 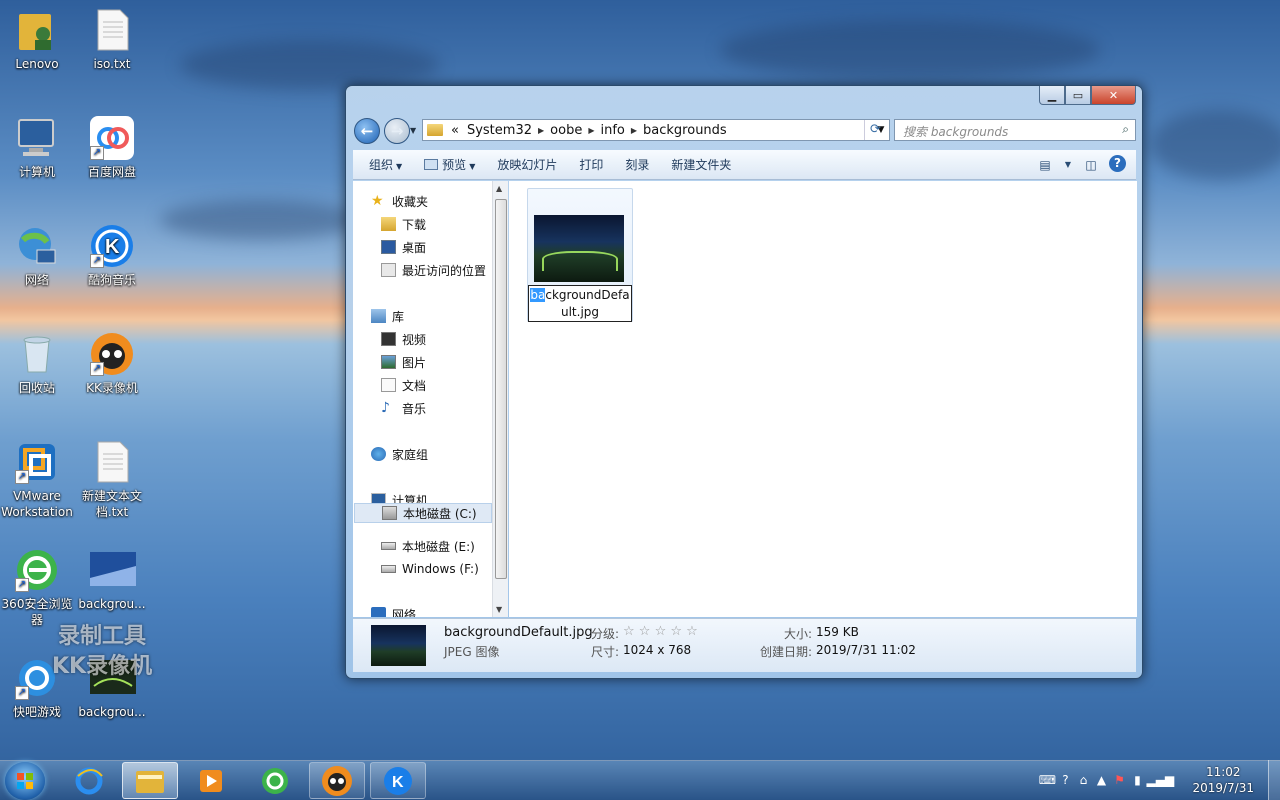 I want to click on desktop-icon-baidu-netdisk: ↗ 百度网盘, so click(x=112, y=148).